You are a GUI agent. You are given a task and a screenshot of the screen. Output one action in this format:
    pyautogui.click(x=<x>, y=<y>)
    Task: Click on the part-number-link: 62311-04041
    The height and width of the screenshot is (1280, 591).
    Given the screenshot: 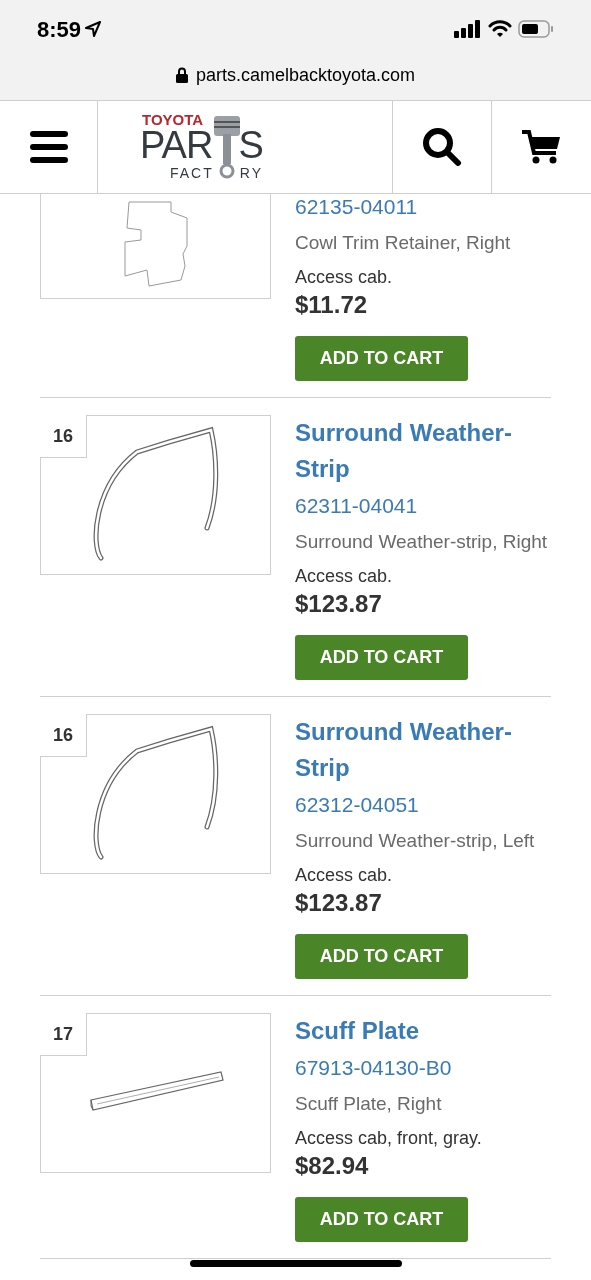 What is the action you would take?
    pyautogui.click(x=423, y=506)
    